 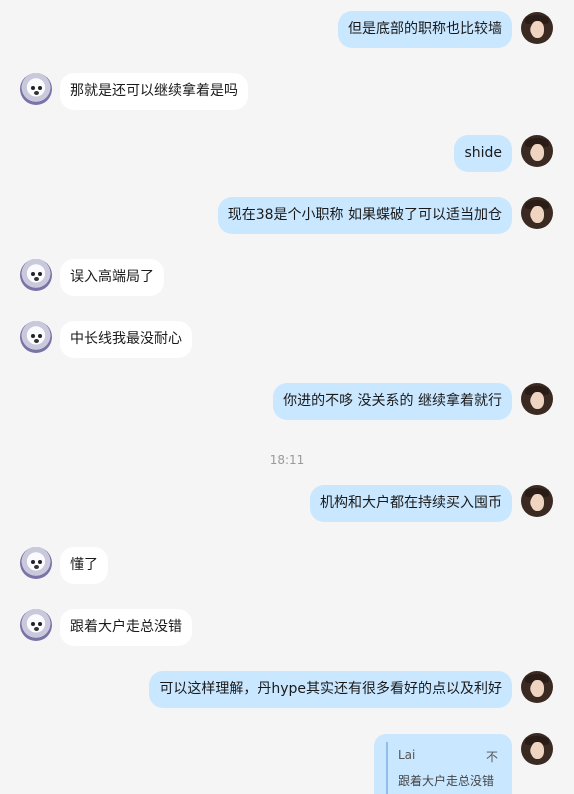 I want to click on quote-author: Lai, so click(x=407, y=755).